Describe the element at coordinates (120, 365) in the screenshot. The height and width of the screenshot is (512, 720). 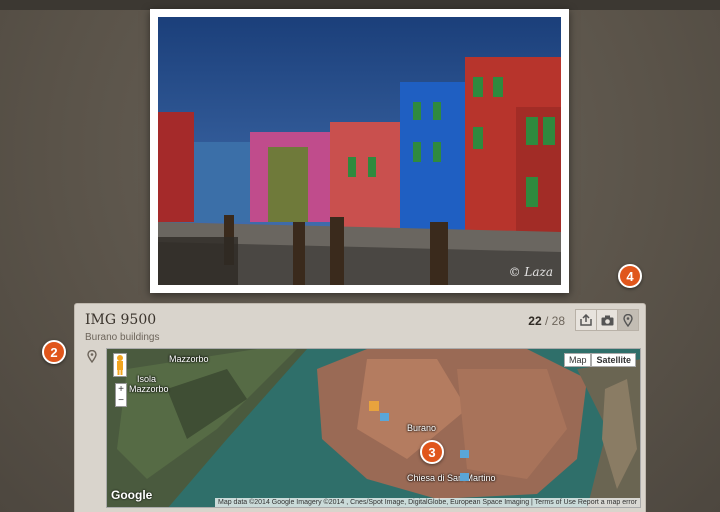
I see `street-view-pegman` at that location.